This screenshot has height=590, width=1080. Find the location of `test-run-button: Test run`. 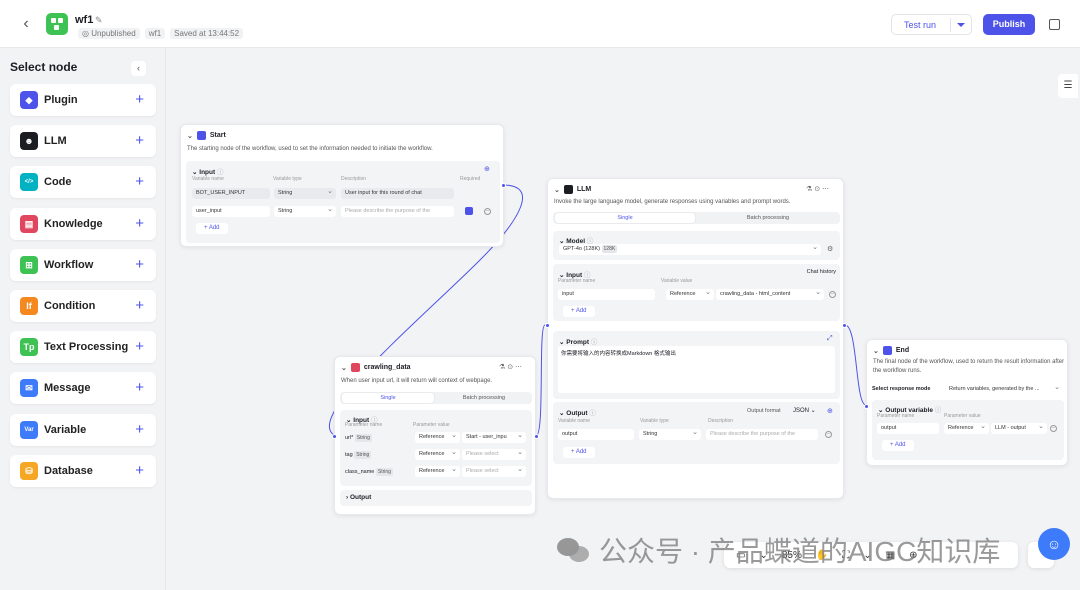

test-run-button: Test run is located at coordinates (931, 24).